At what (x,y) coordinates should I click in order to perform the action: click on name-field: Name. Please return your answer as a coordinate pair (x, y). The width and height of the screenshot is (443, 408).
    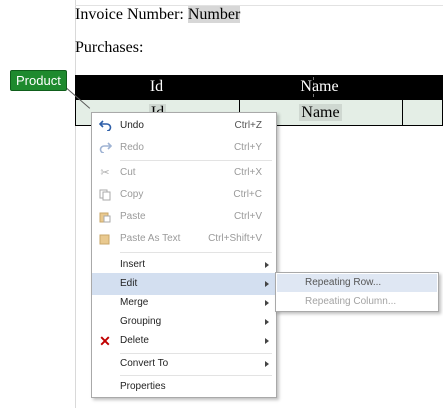
    Looking at the image, I should click on (320, 112).